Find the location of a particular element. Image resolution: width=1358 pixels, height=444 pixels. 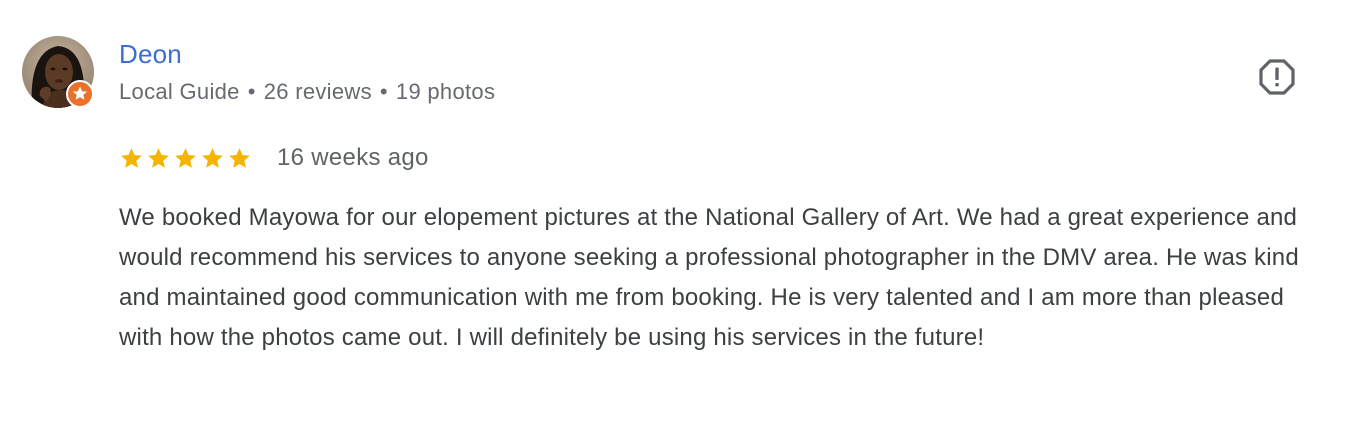

report-flag-icon is located at coordinates (1277, 77).